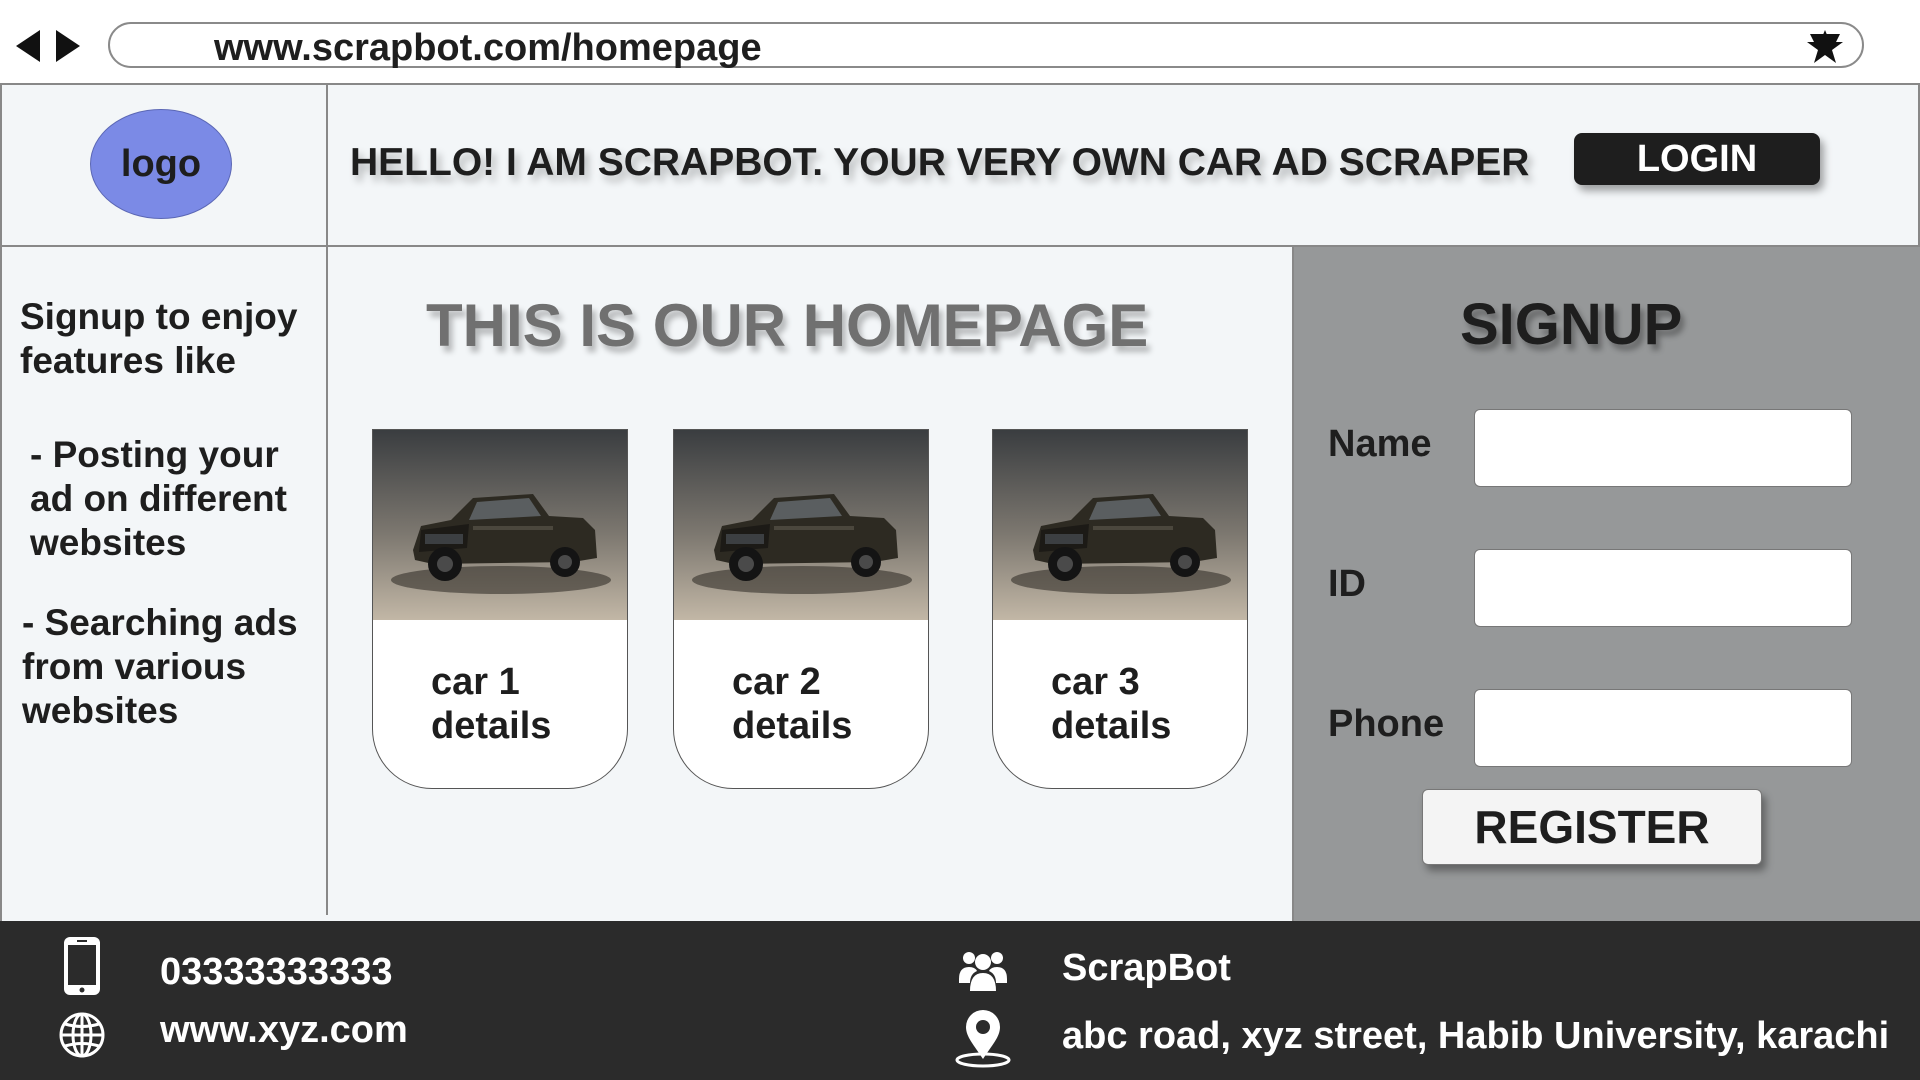 The height and width of the screenshot is (1080, 1920). I want to click on feature-line: from various, so click(134, 666).